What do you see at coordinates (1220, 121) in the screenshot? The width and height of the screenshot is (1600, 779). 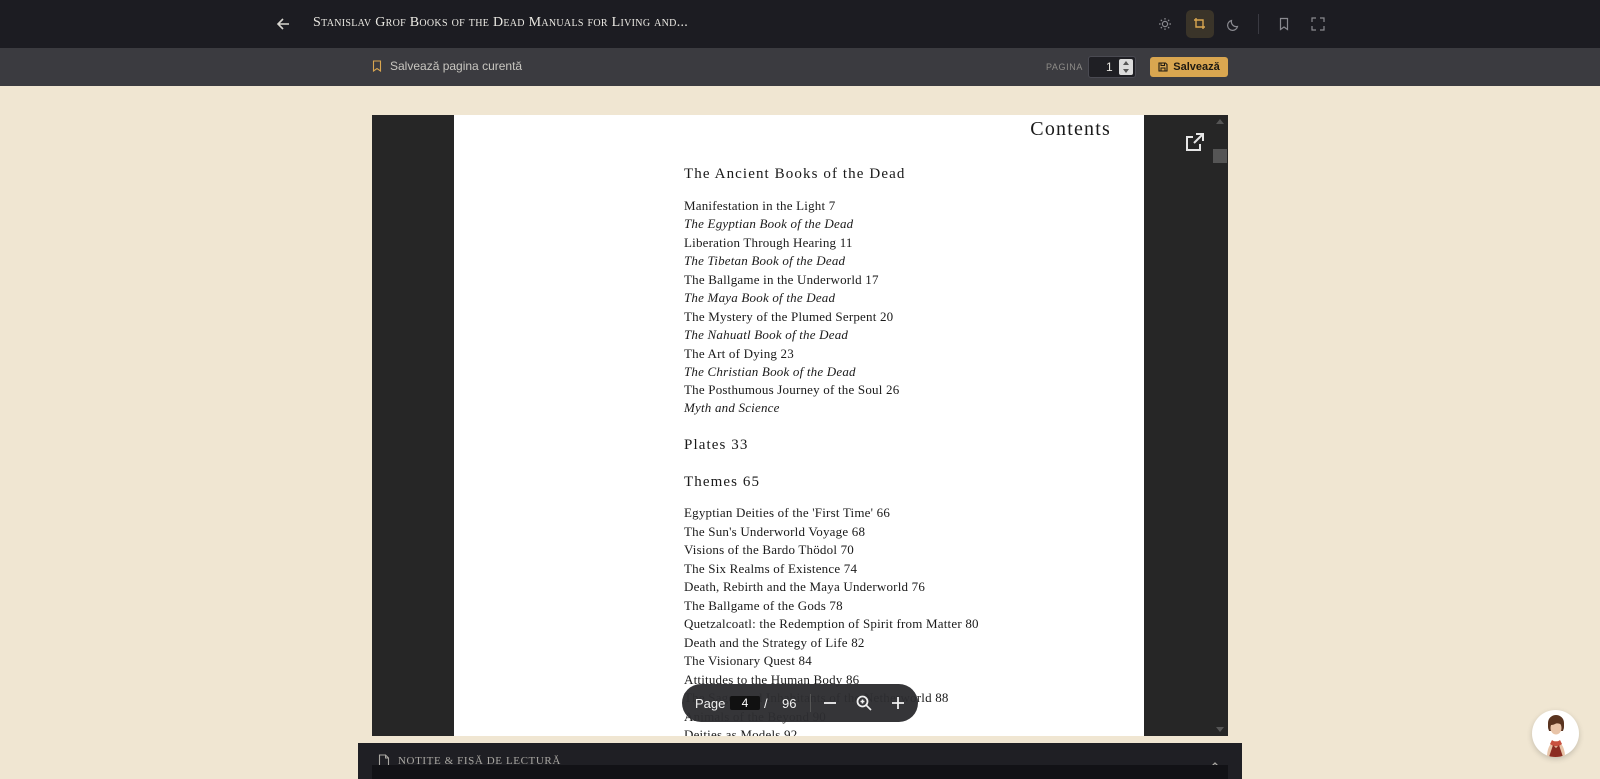 I see `scroll-up-icon` at bounding box center [1220, 121].